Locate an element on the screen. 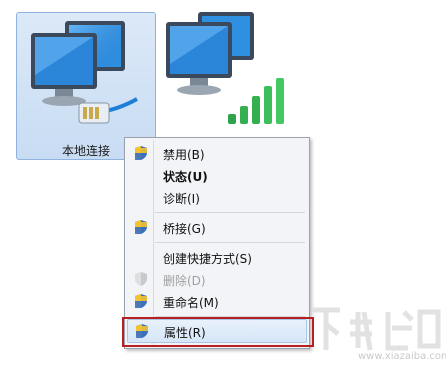 This screenshot has width=446, height=370. menu-item-bridge: 桥接(G) is located at coordinates (217, 227).